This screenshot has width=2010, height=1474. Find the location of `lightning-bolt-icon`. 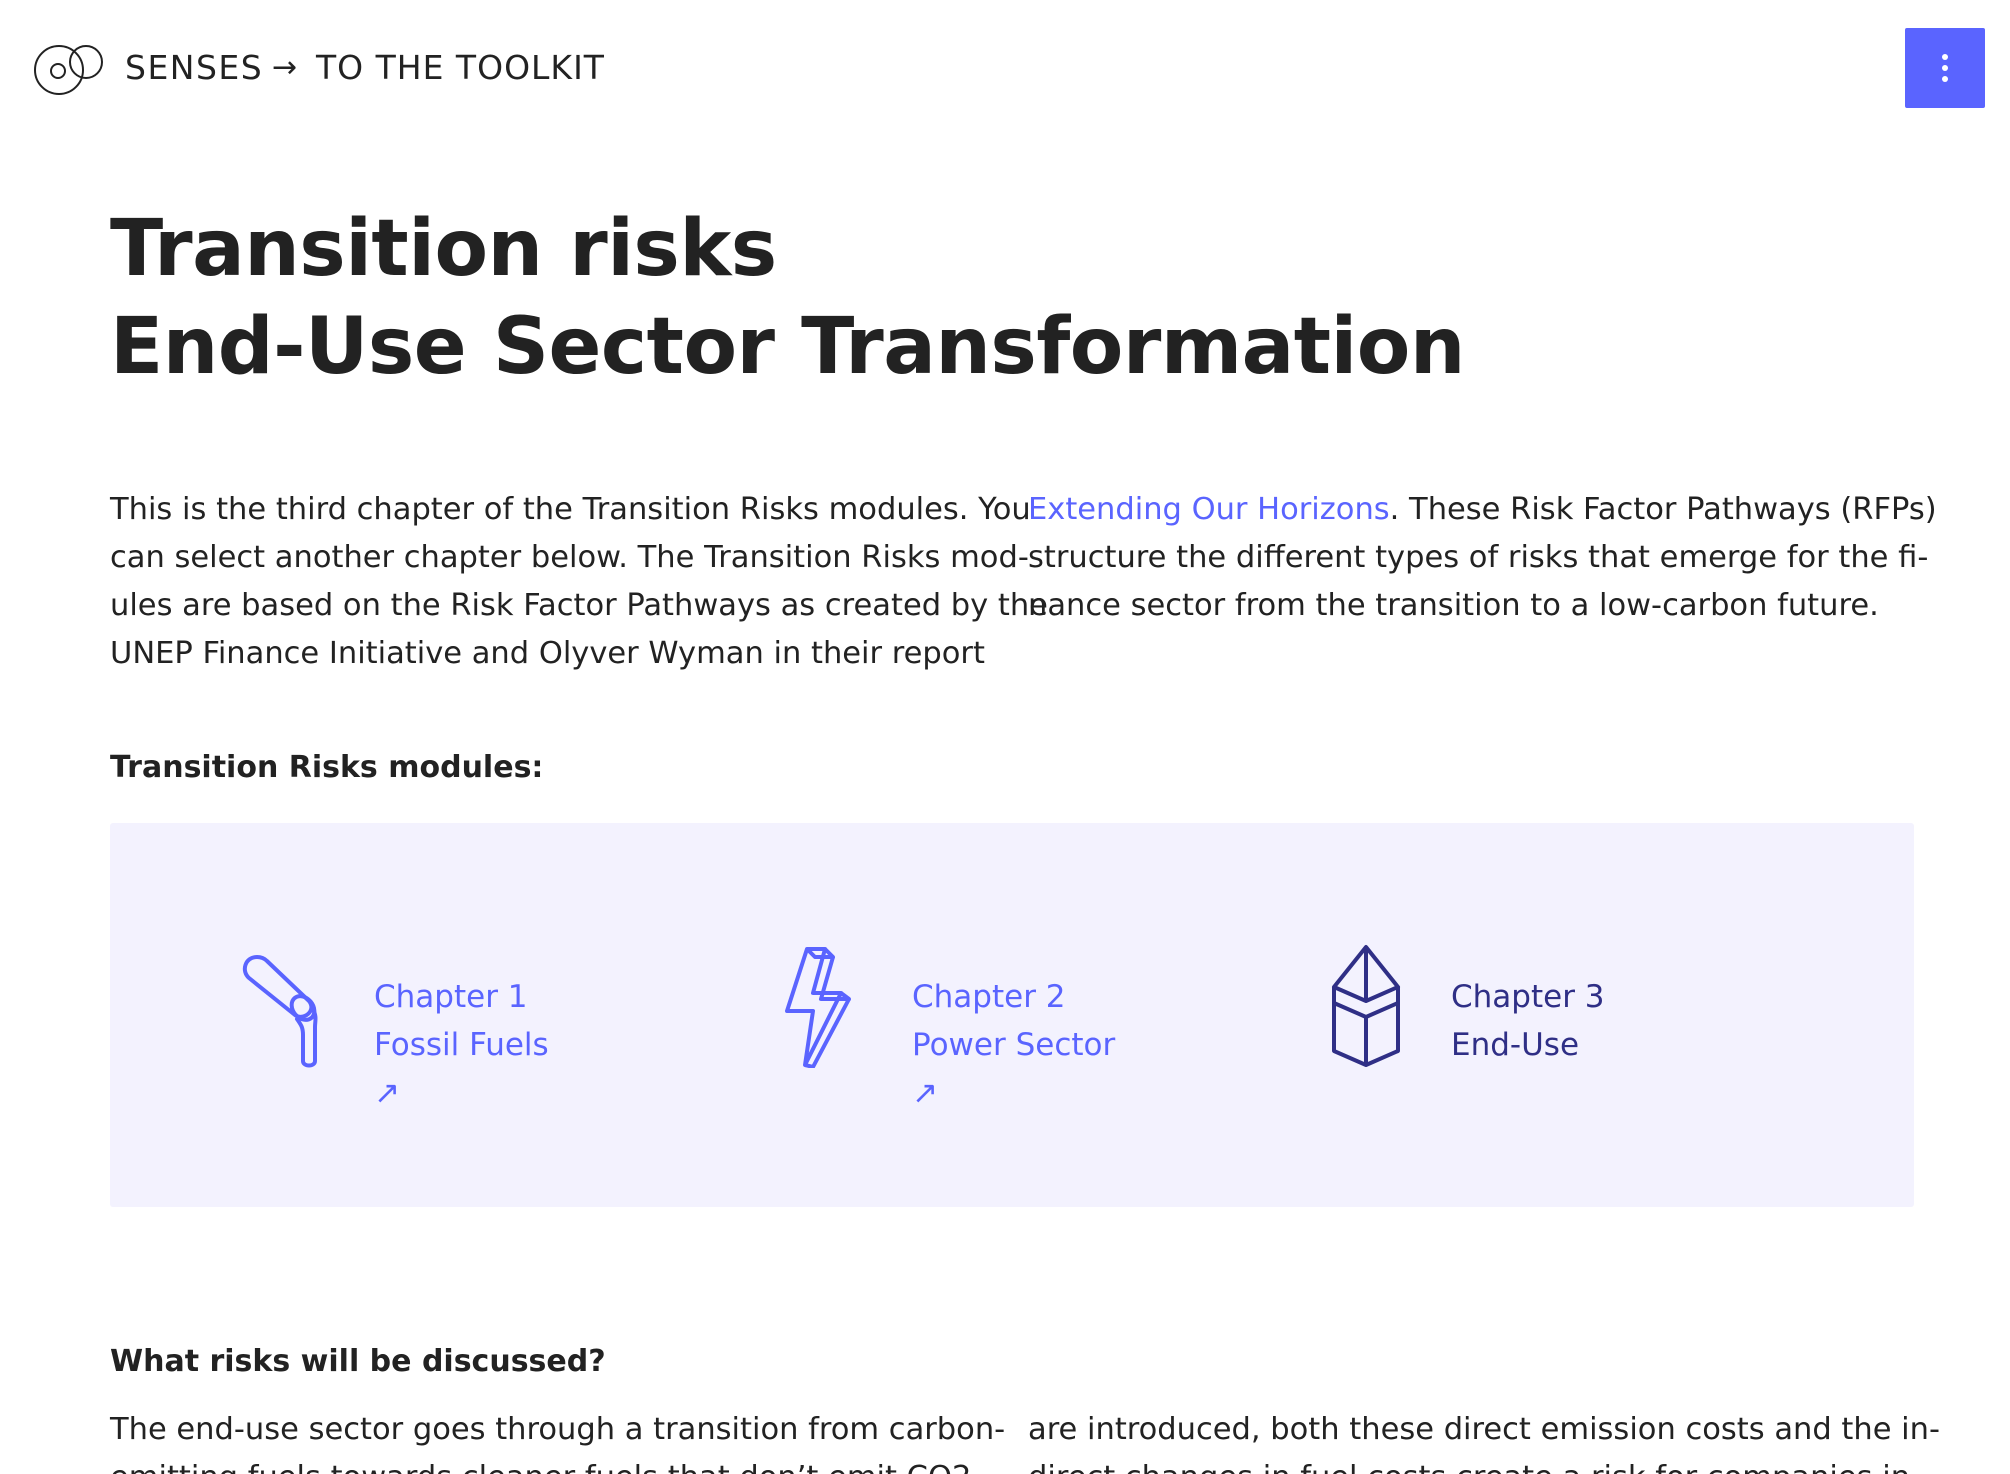

lightning-bolt-icon is located at coordinates (818, 1007).